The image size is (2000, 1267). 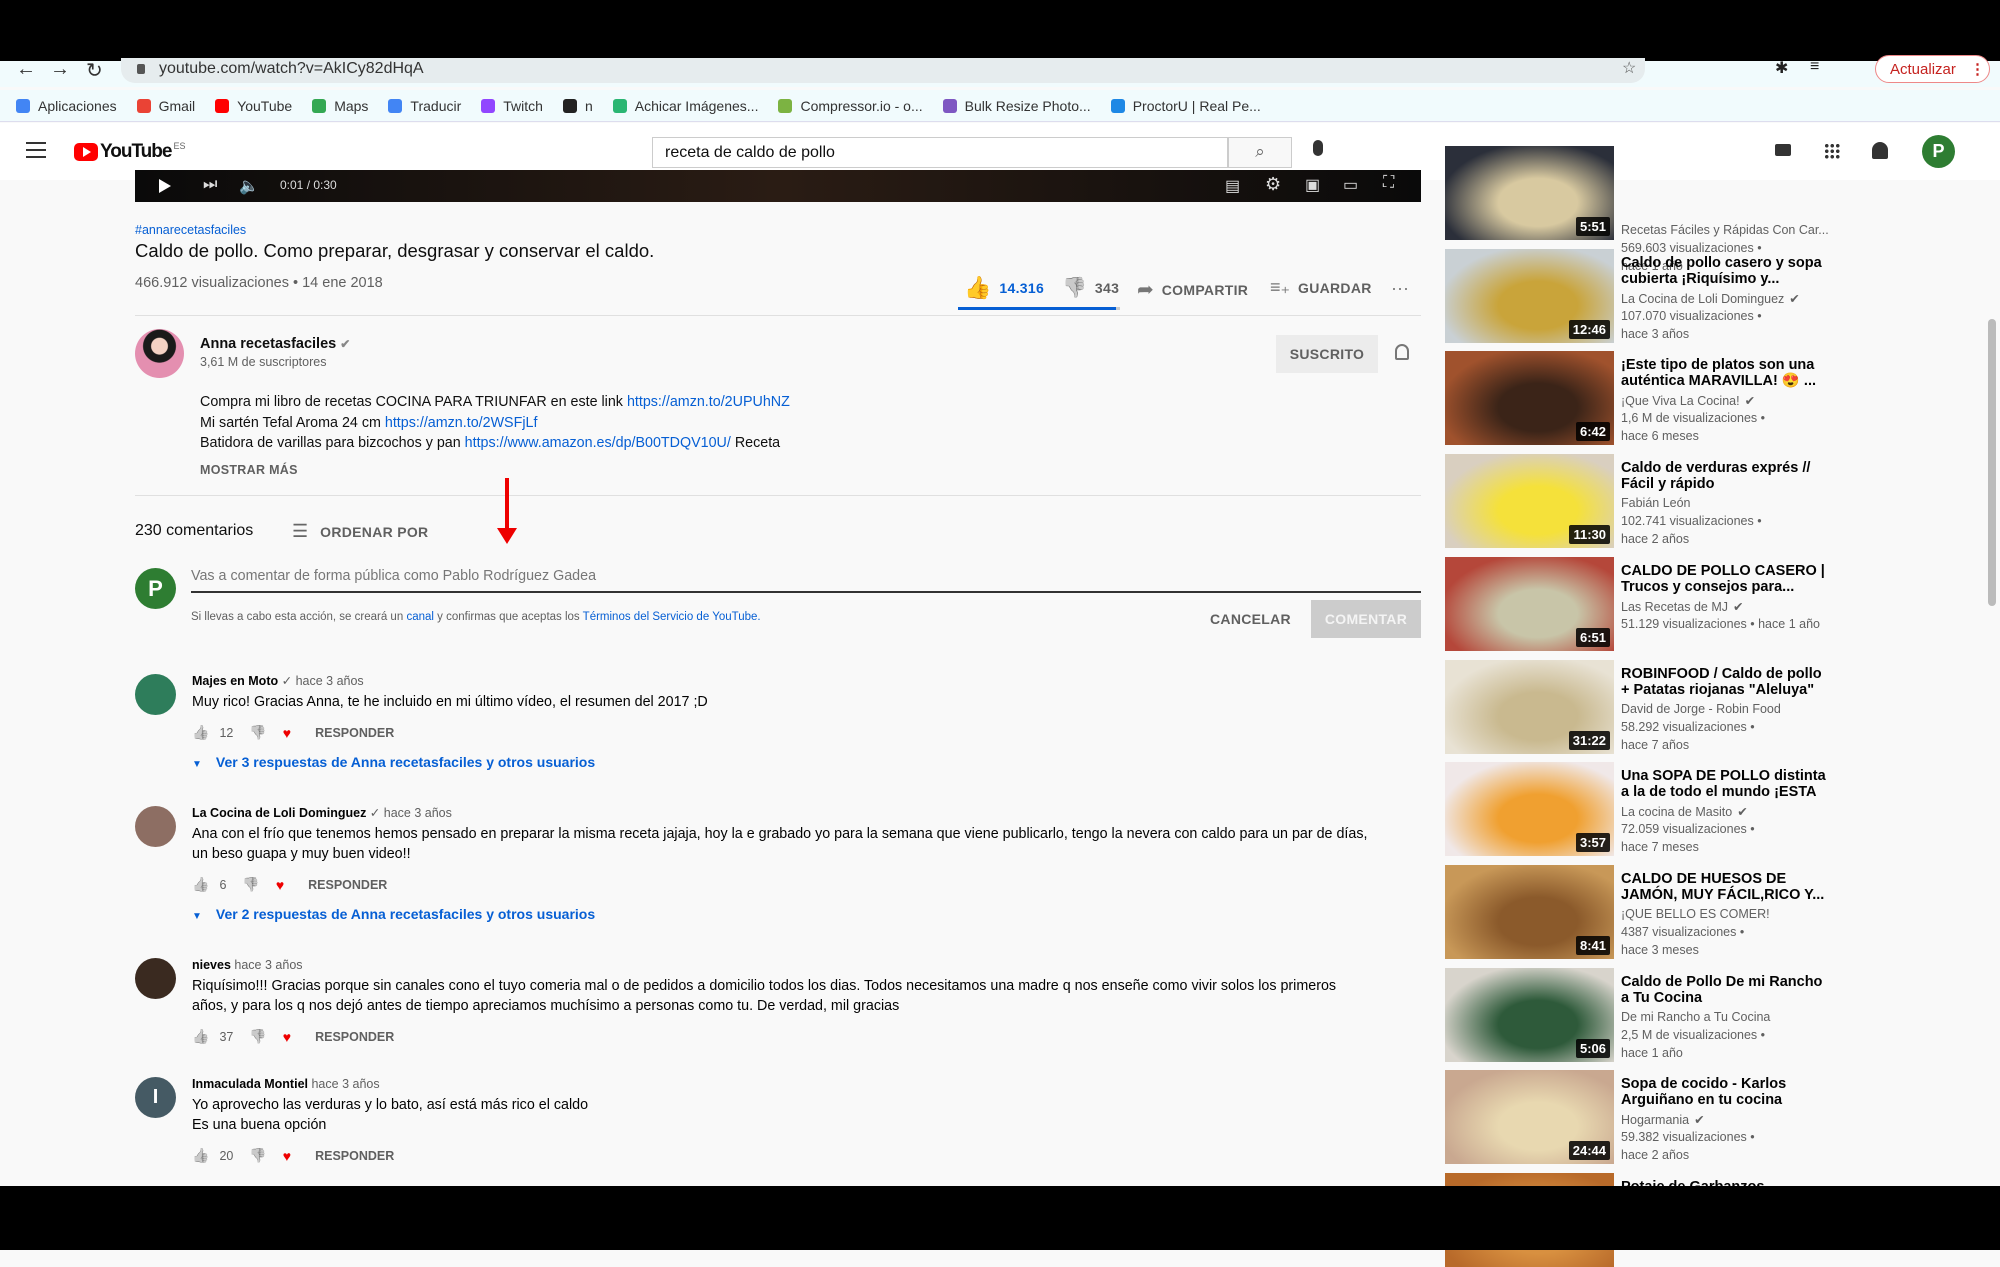 I want to click on video-thumbnail: 5:51, so click(x=1529, y=193).